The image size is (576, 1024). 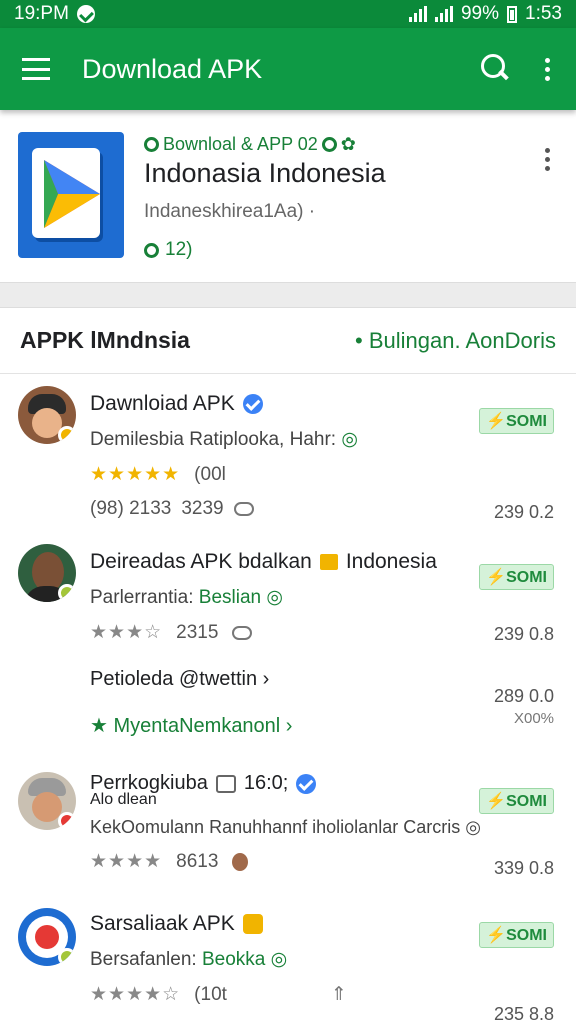 What do you see at coordinates (348, 143) in the screenshot?
I see `gear-icon: ✿` at bounding box center [348, 143].